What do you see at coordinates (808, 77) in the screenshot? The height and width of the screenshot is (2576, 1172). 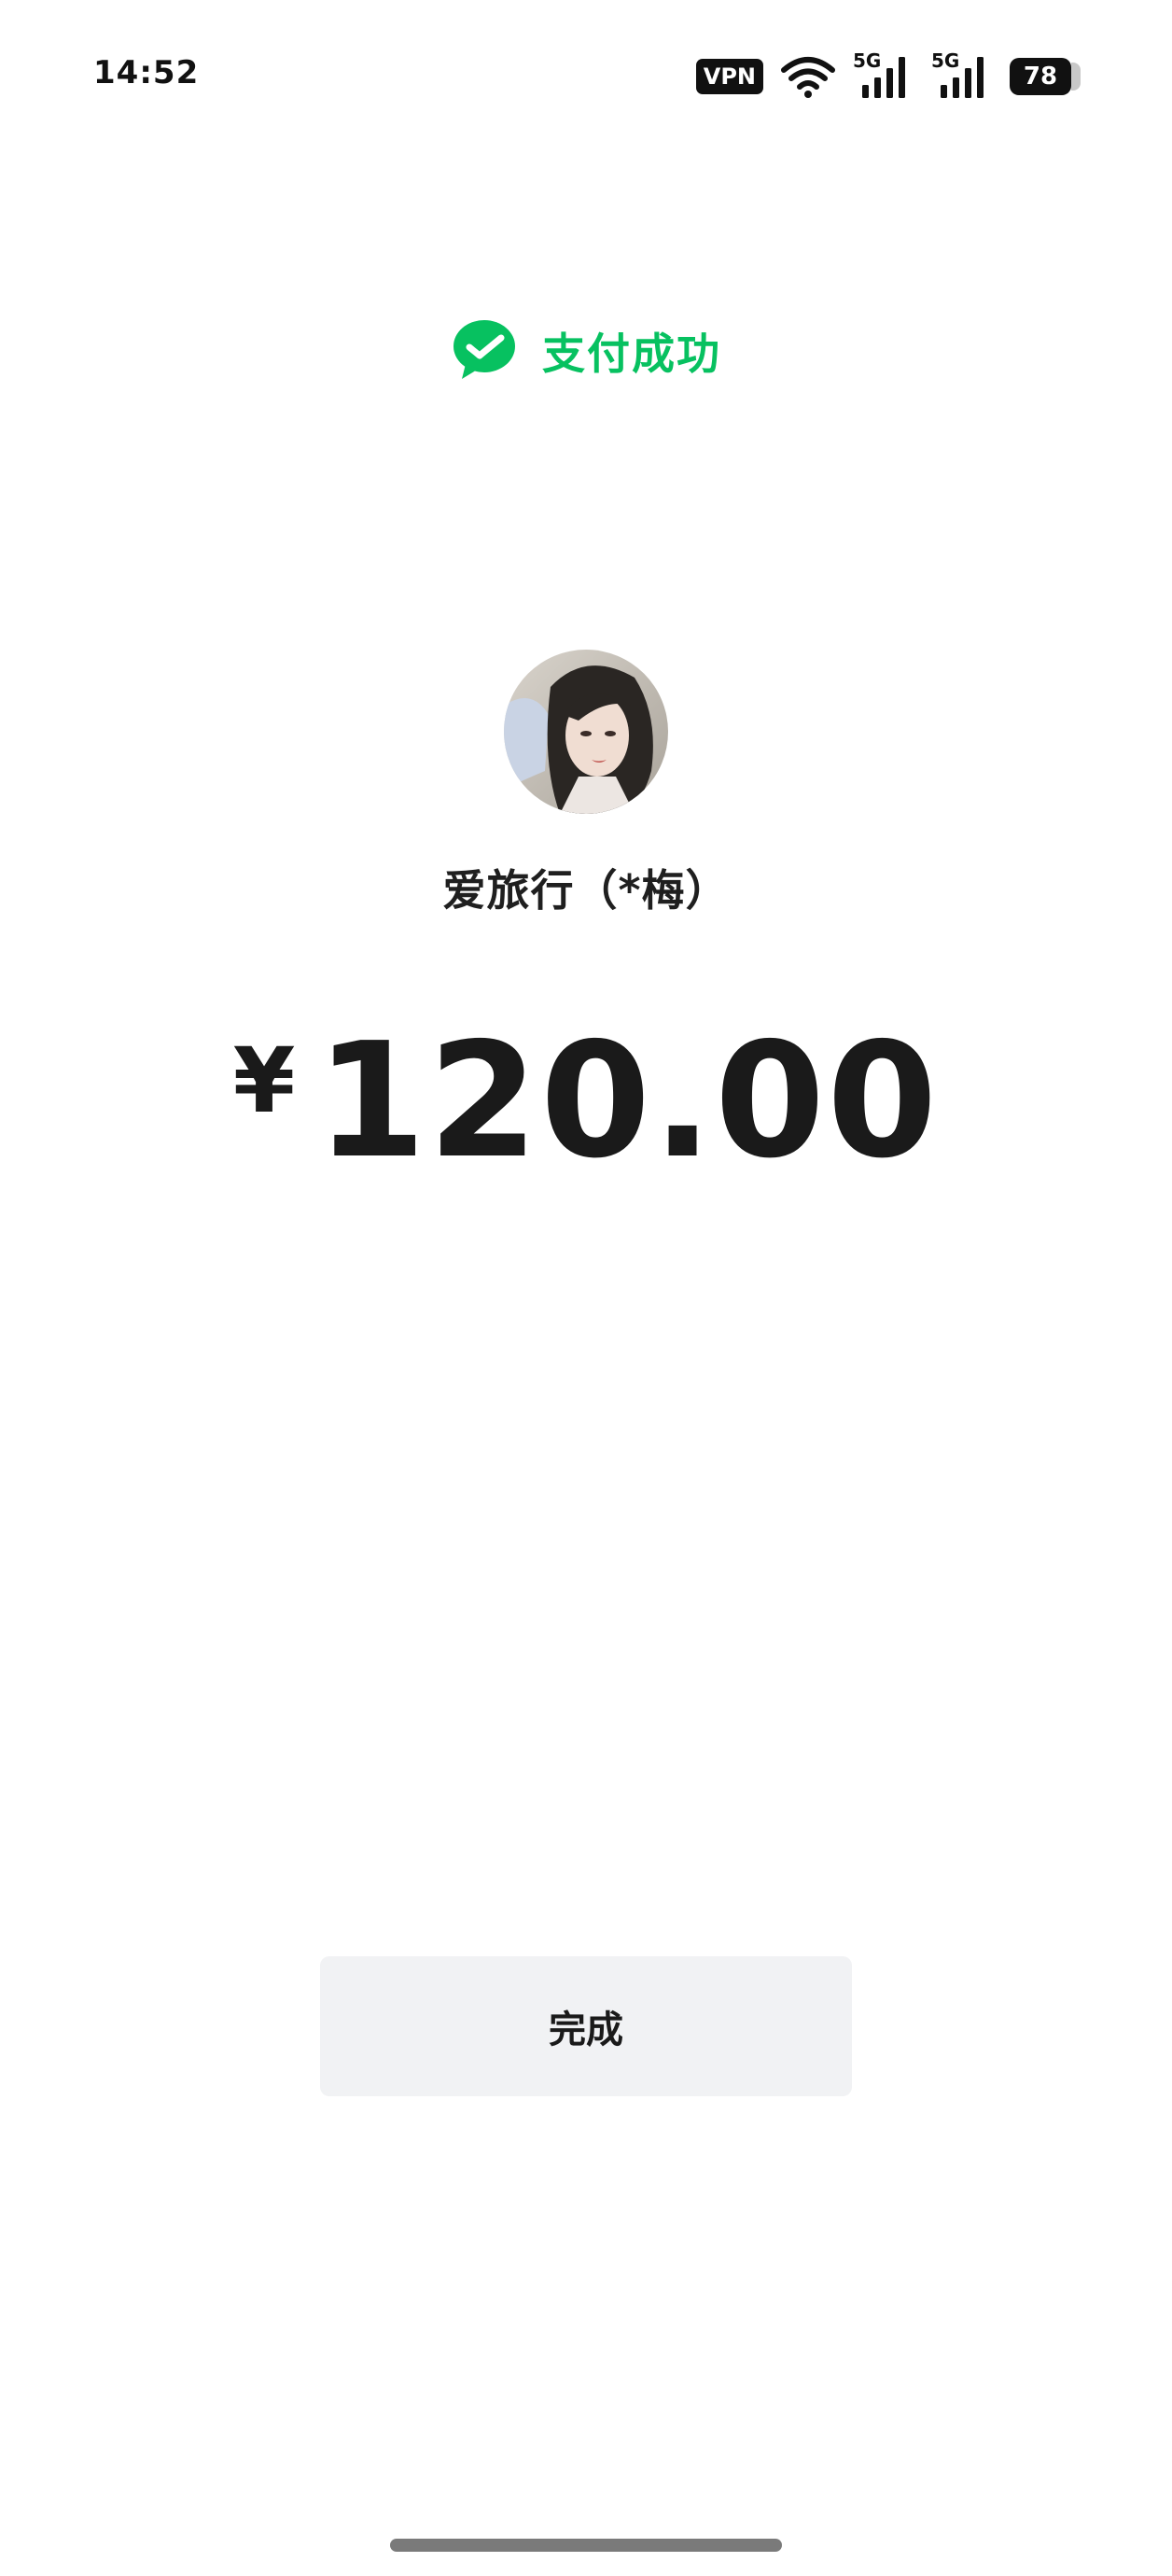 I see `wifi-icon` at bounding box center [808, 77].